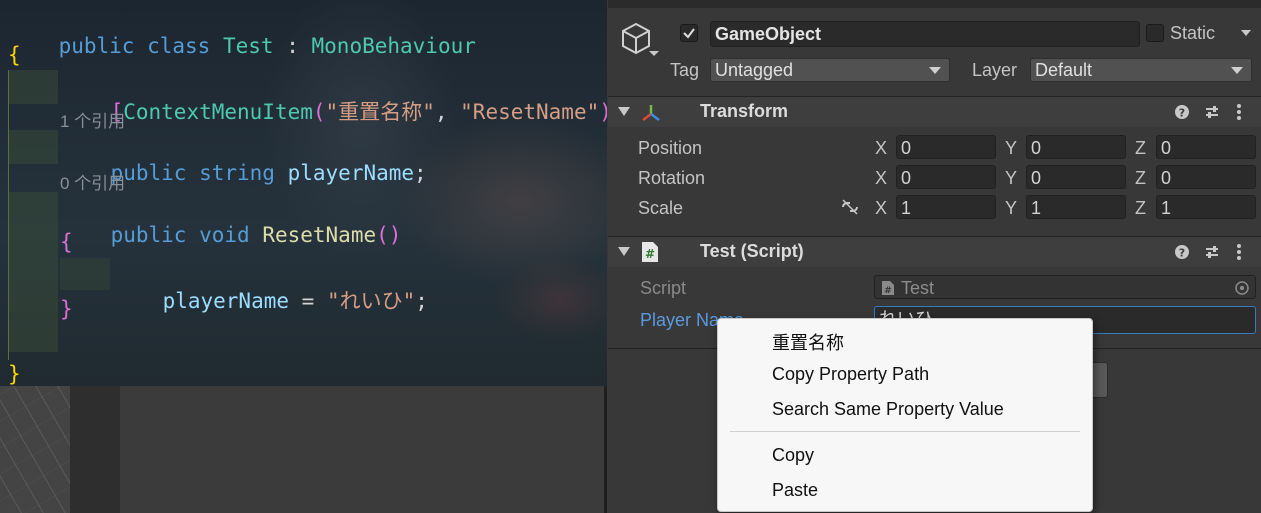  I want to click on scale-z-input: 1, so click(1206, 207).